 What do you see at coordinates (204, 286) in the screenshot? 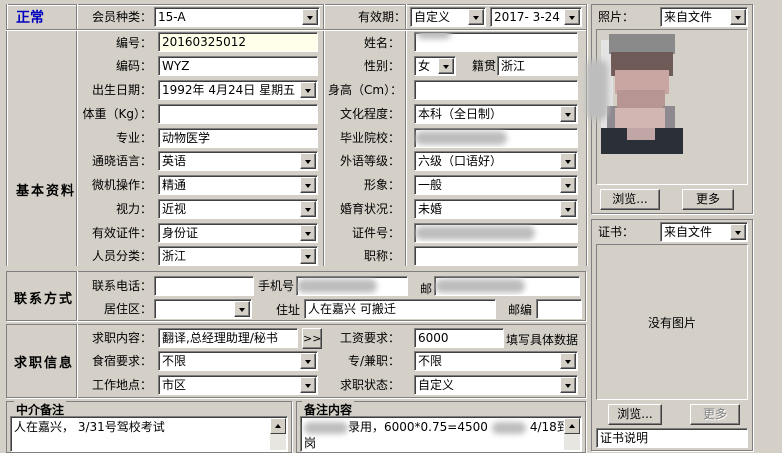
I see `phone-field` at bounding box center [204, 286].